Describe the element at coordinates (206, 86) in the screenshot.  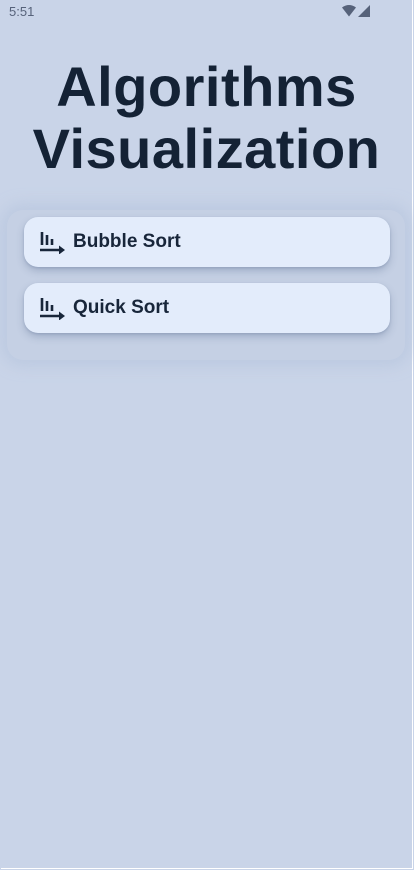
I see `page-title-line-1: Algorithms` at that location.